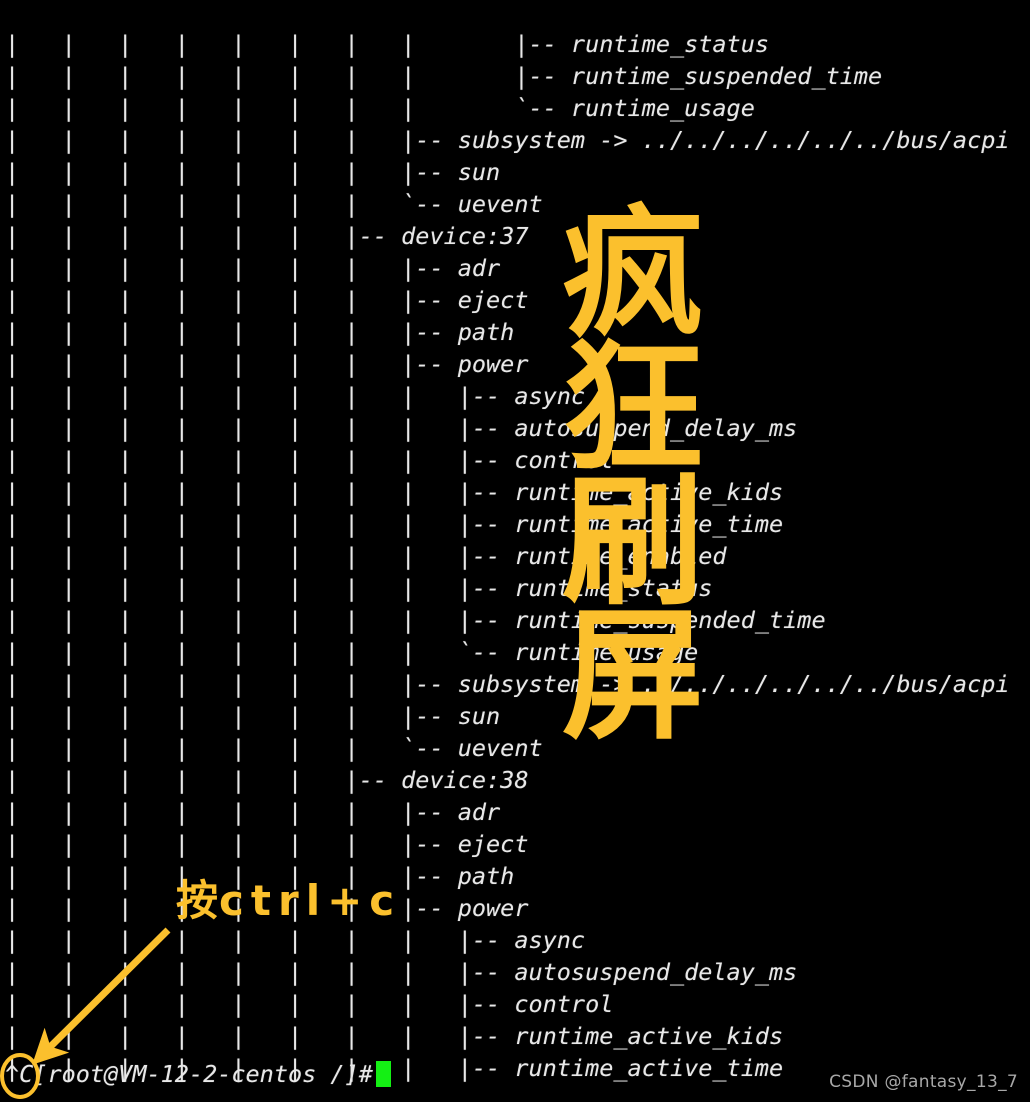  I want to click on terminal-line: | | | | | | | | |-- runtime_active_time, so click(394, 523).